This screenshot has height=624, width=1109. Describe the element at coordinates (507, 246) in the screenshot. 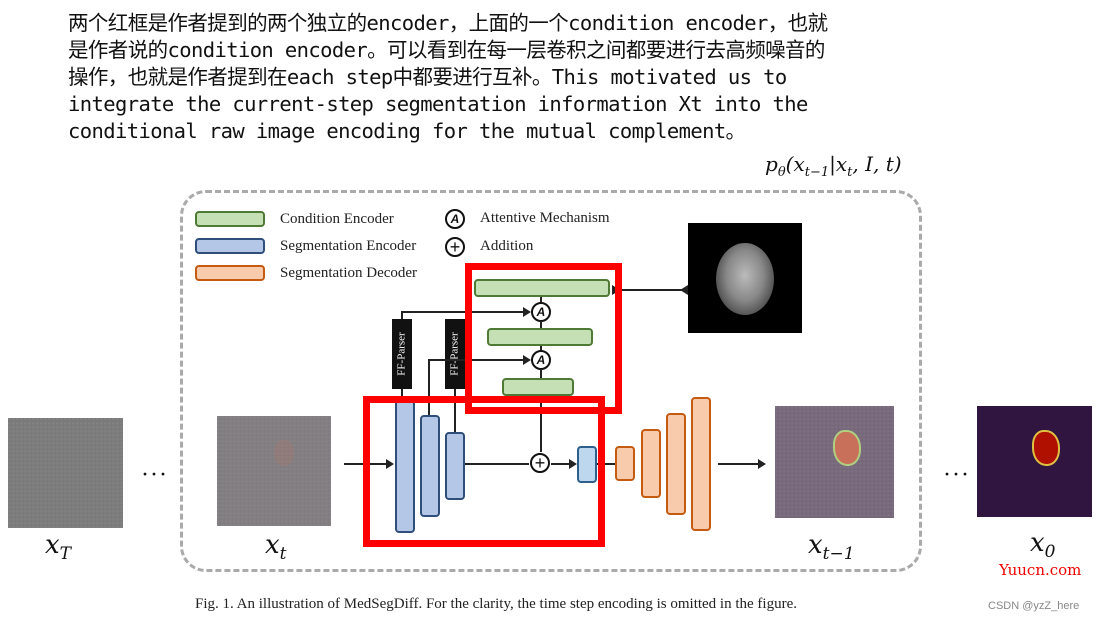

I see `legend-label: Addition` at that location.